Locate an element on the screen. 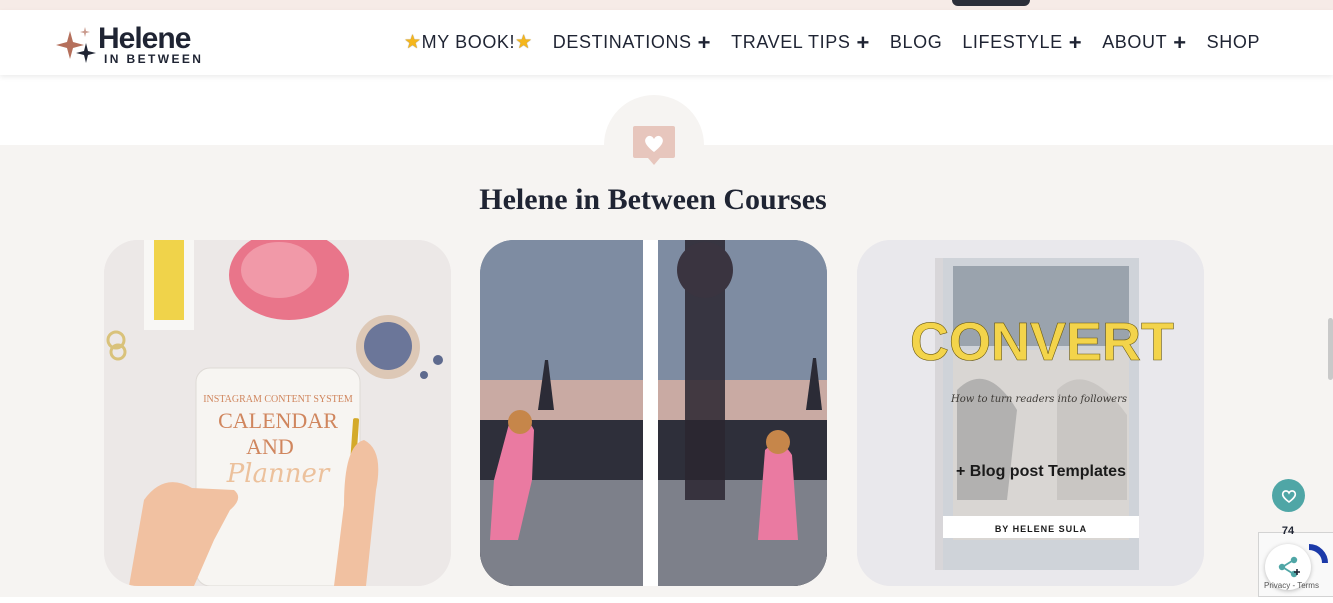 Image resolution: width=1333 pixels, height=603 pixels. nav-item-label: MY BOOK! is located at coordinates (468, 42).